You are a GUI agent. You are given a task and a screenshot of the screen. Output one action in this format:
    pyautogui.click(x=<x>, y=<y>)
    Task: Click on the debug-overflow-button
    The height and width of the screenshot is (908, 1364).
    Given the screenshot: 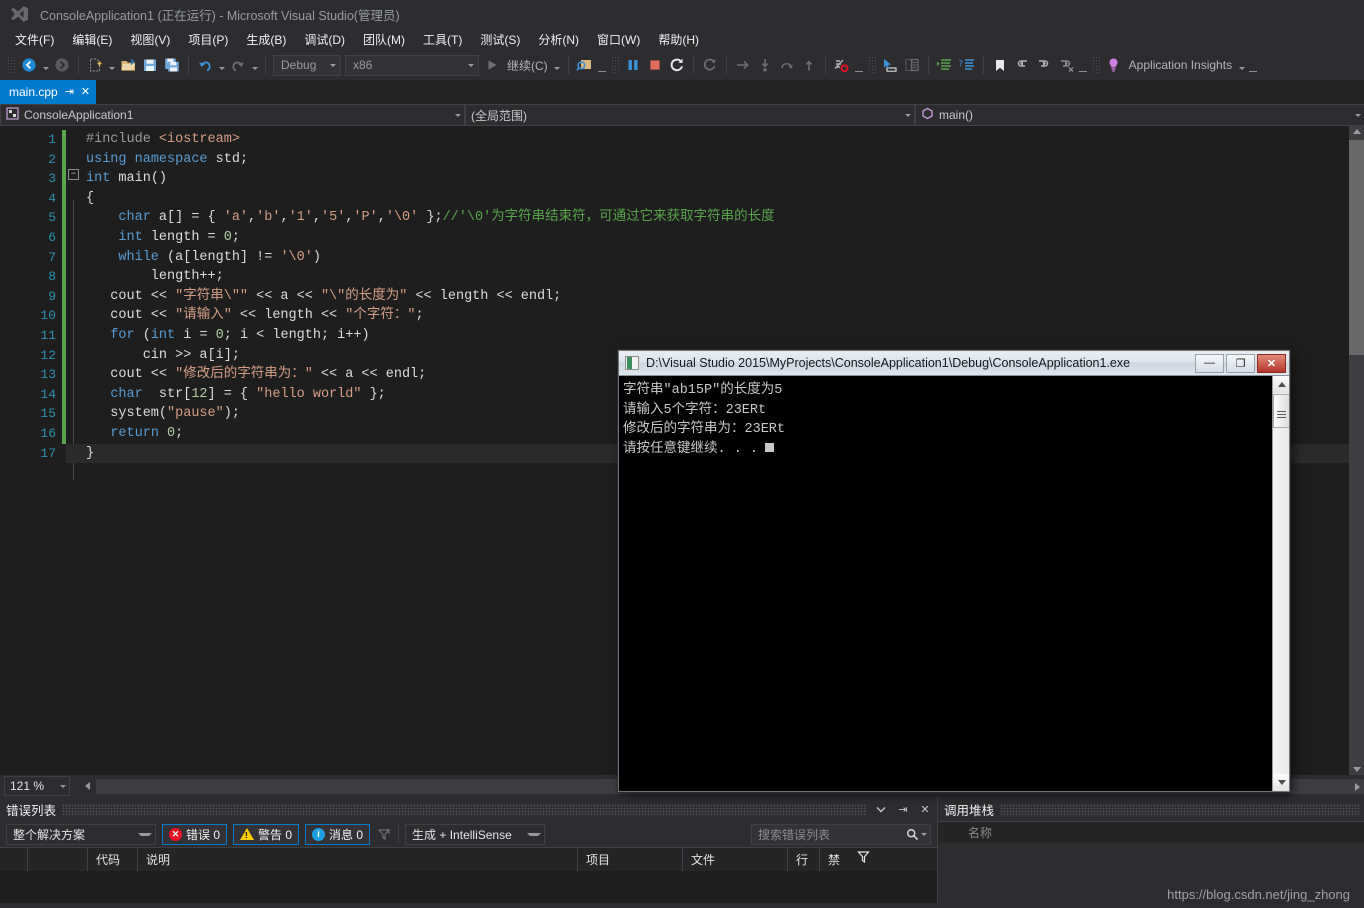 What is the action you would take?
    pyautogui.click(x=859, y=65)
    